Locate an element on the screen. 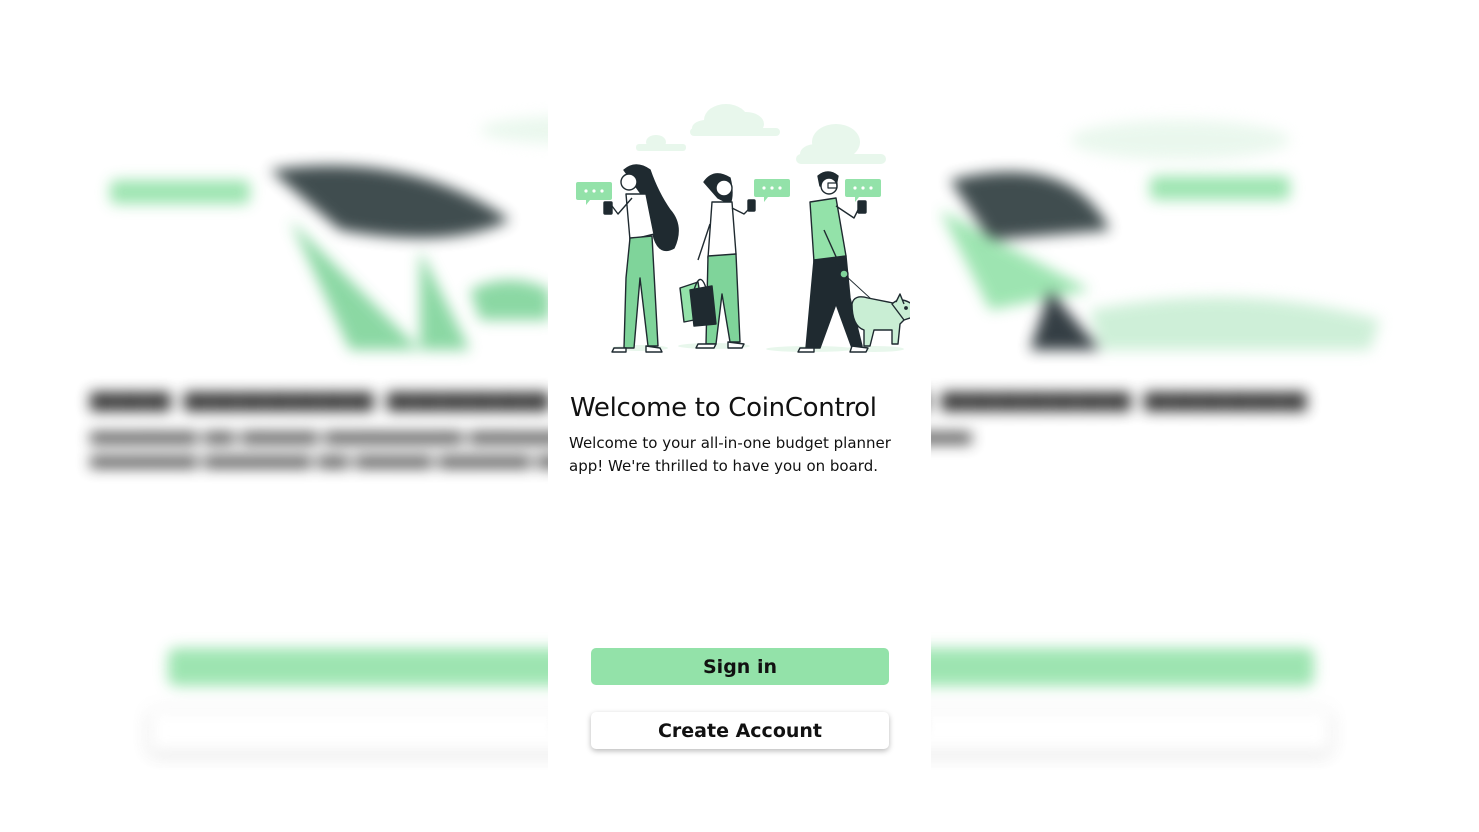 The image size is (1479, 832). walking-people-illustration is located at coordinates (743, 228).